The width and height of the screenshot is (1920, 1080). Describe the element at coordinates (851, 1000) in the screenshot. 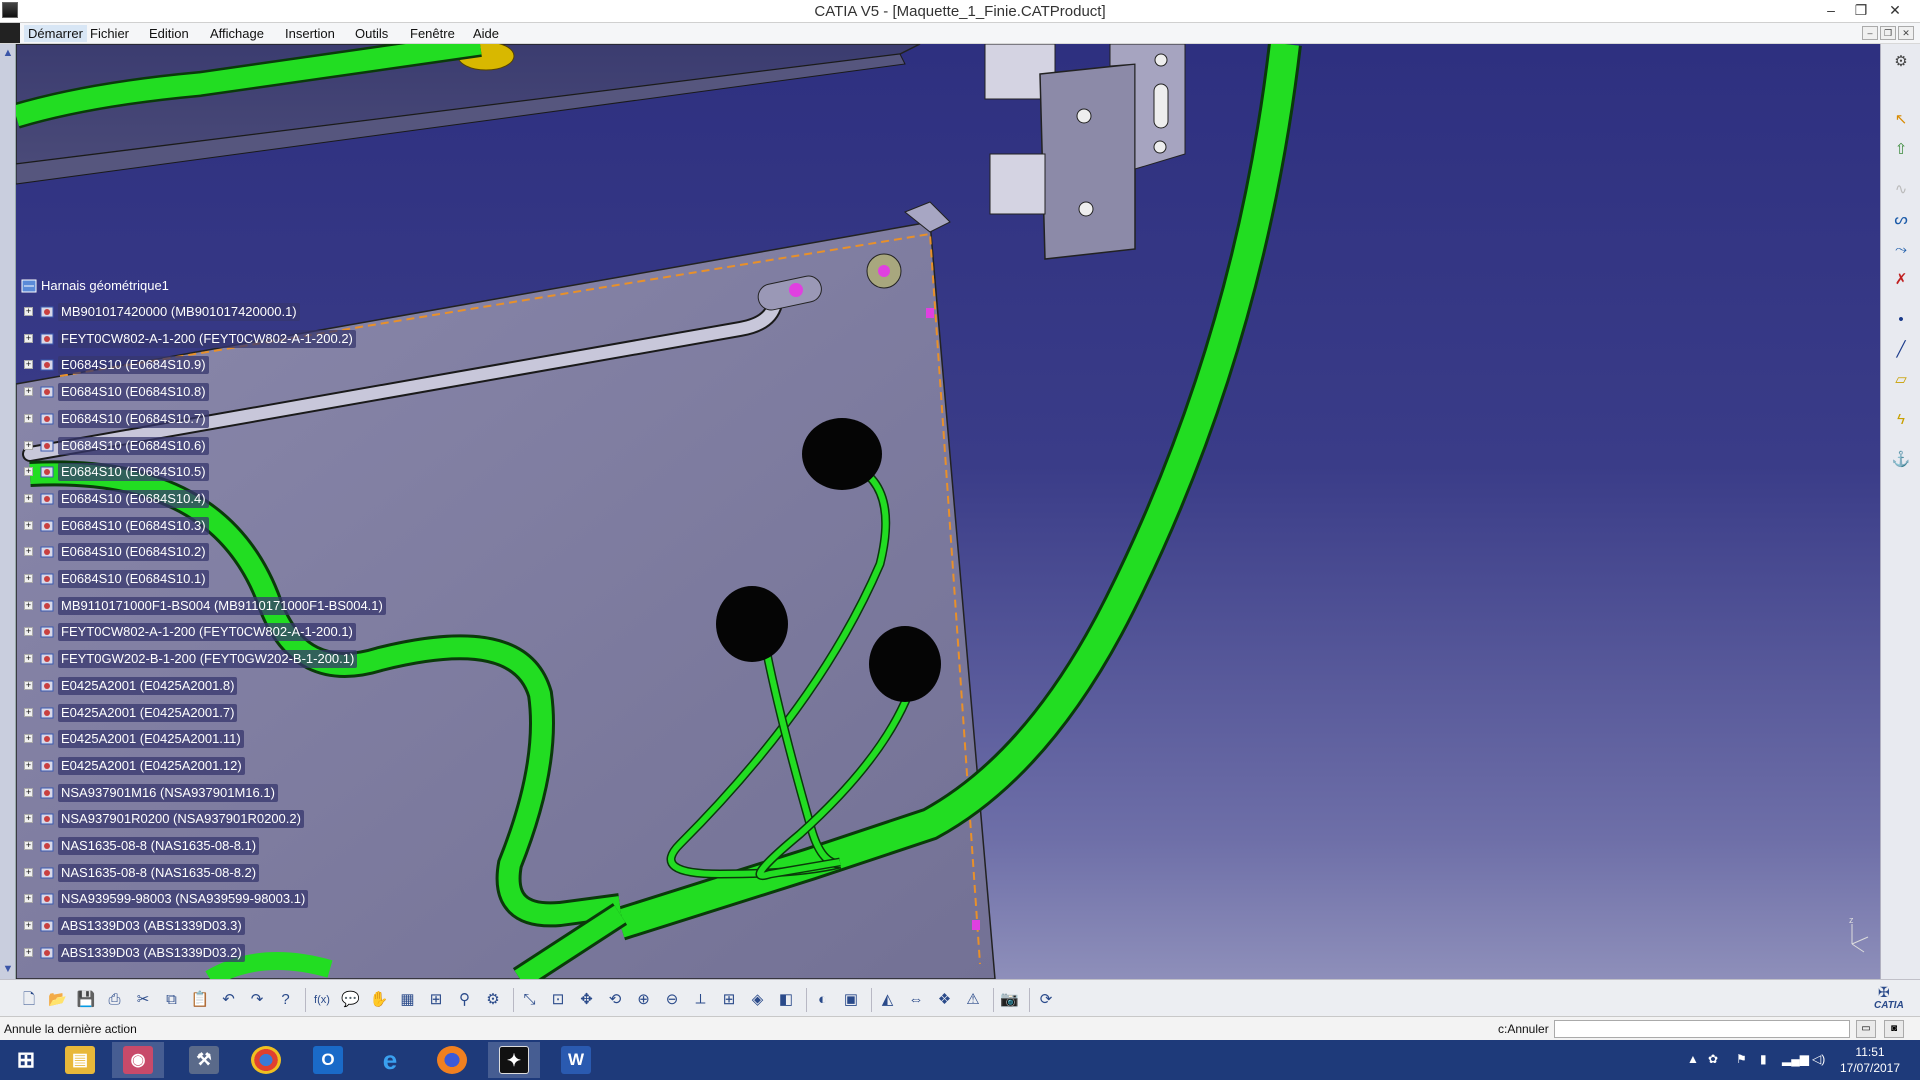

I see `swap-space-icon: ▣` at that location.